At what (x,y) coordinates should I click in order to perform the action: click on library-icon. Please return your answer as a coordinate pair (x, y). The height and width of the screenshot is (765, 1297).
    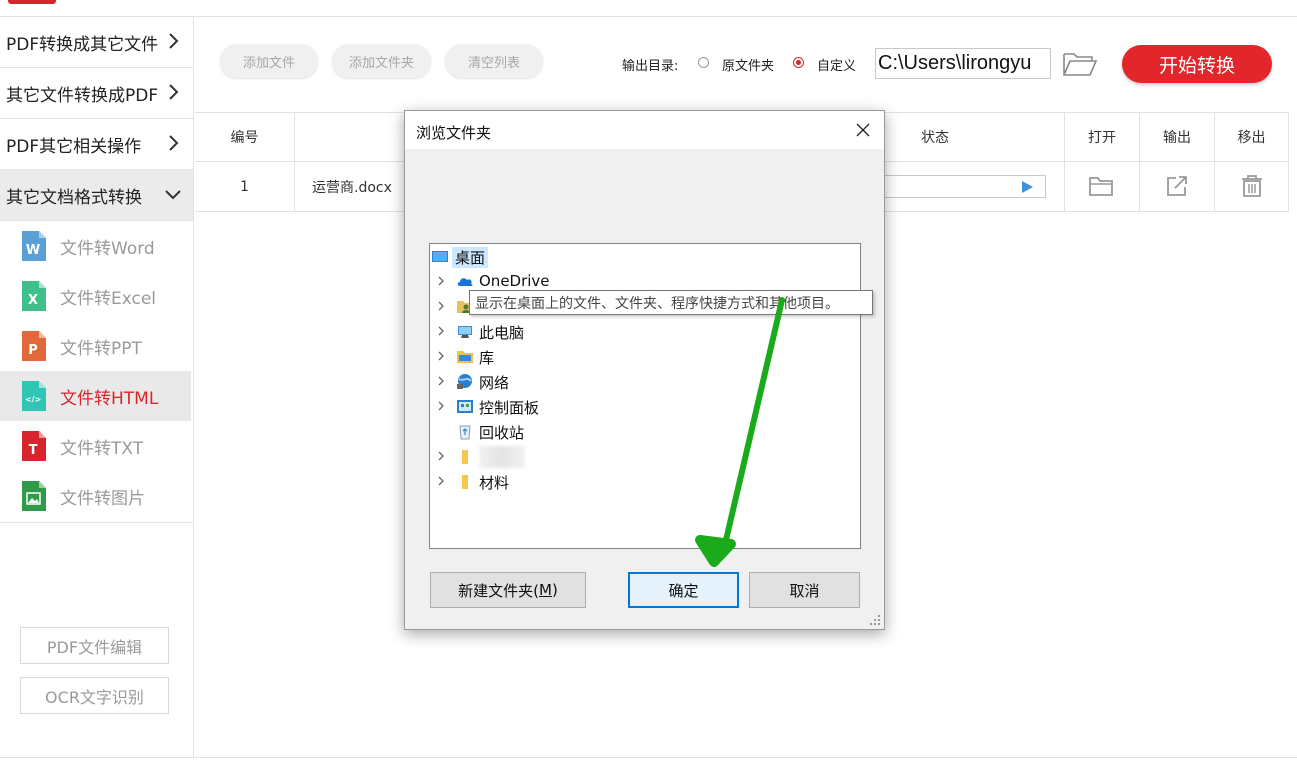
    Looking at the image, I should click on (465, 356).